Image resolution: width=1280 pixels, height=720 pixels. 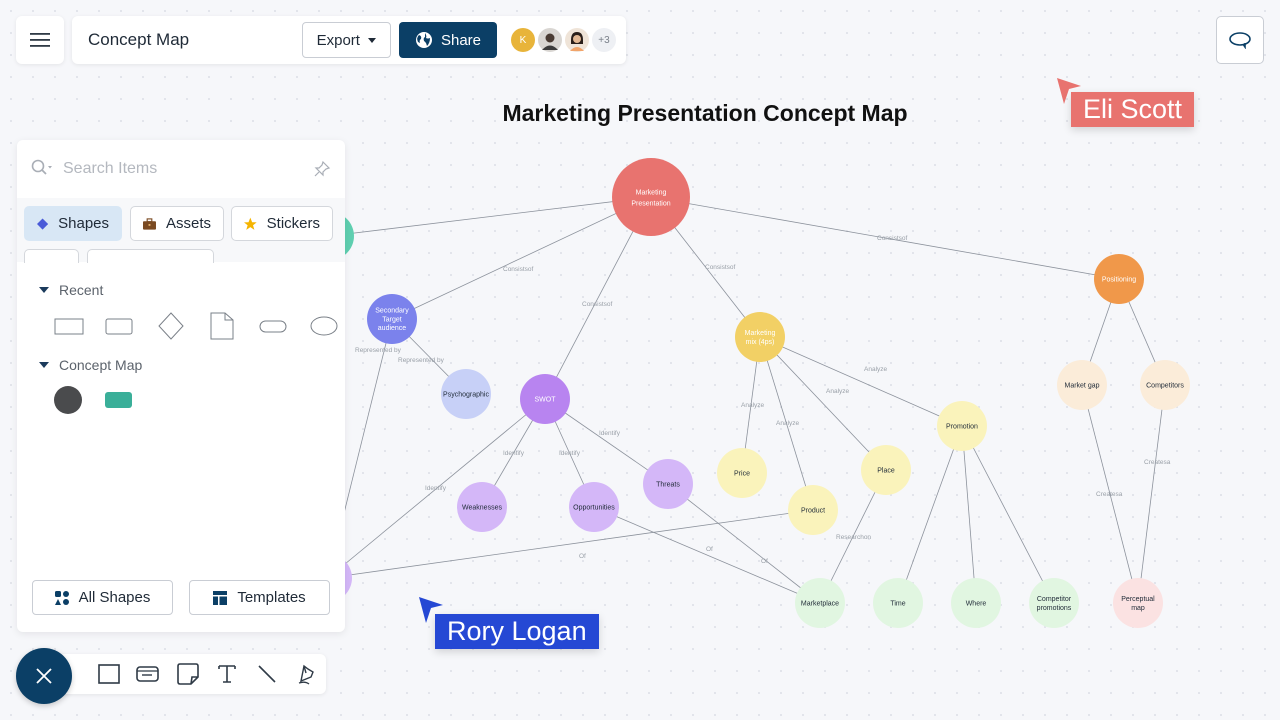 What do you see at coordinates (90, 365) in the screenshot?
I see `section-concept-map-header: Concept Map` at bounding box center [90, 365].